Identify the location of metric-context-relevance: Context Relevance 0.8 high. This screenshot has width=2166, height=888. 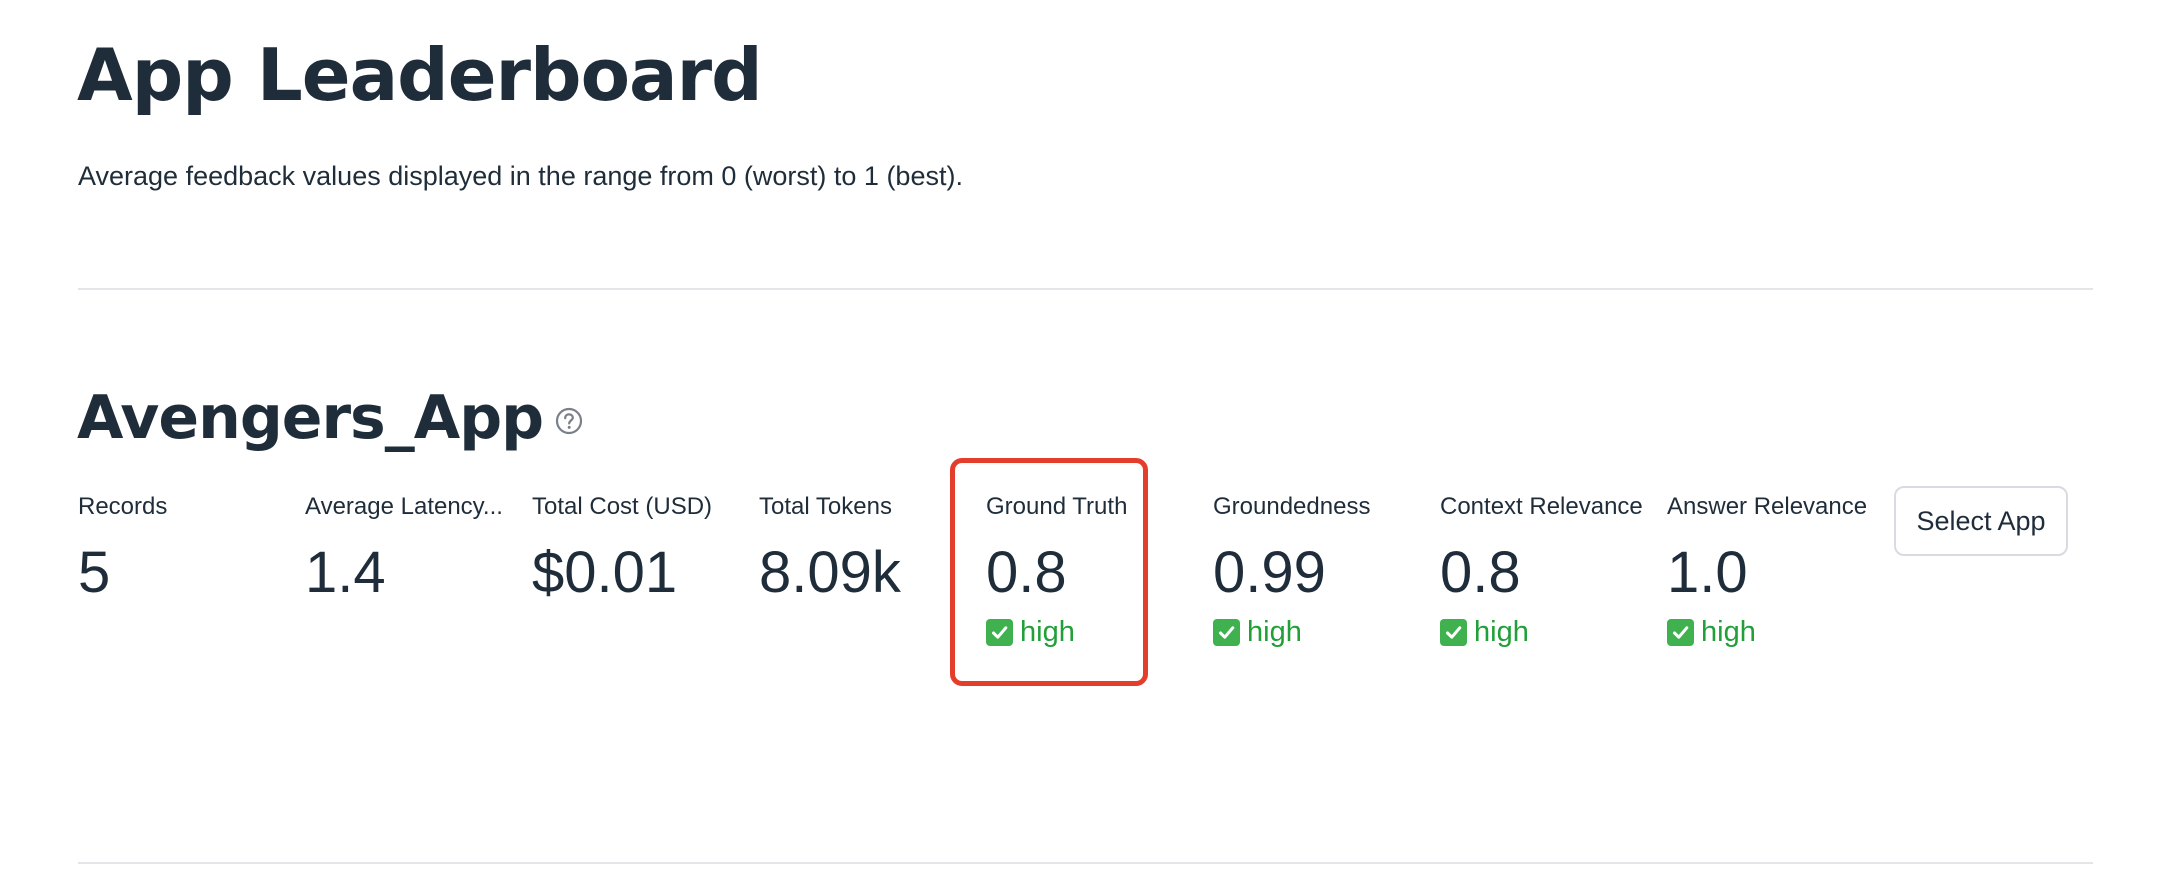
(1542, 570).